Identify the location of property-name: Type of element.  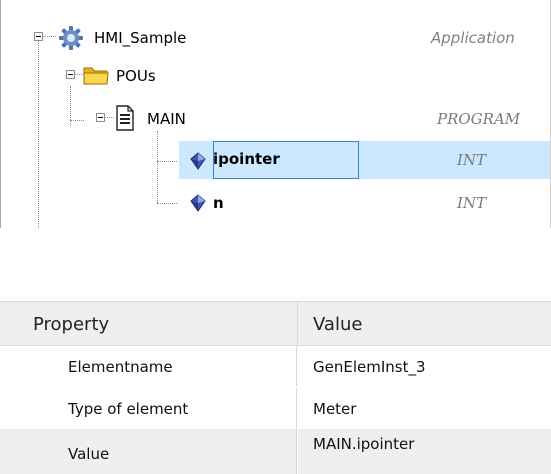
(128, 409).